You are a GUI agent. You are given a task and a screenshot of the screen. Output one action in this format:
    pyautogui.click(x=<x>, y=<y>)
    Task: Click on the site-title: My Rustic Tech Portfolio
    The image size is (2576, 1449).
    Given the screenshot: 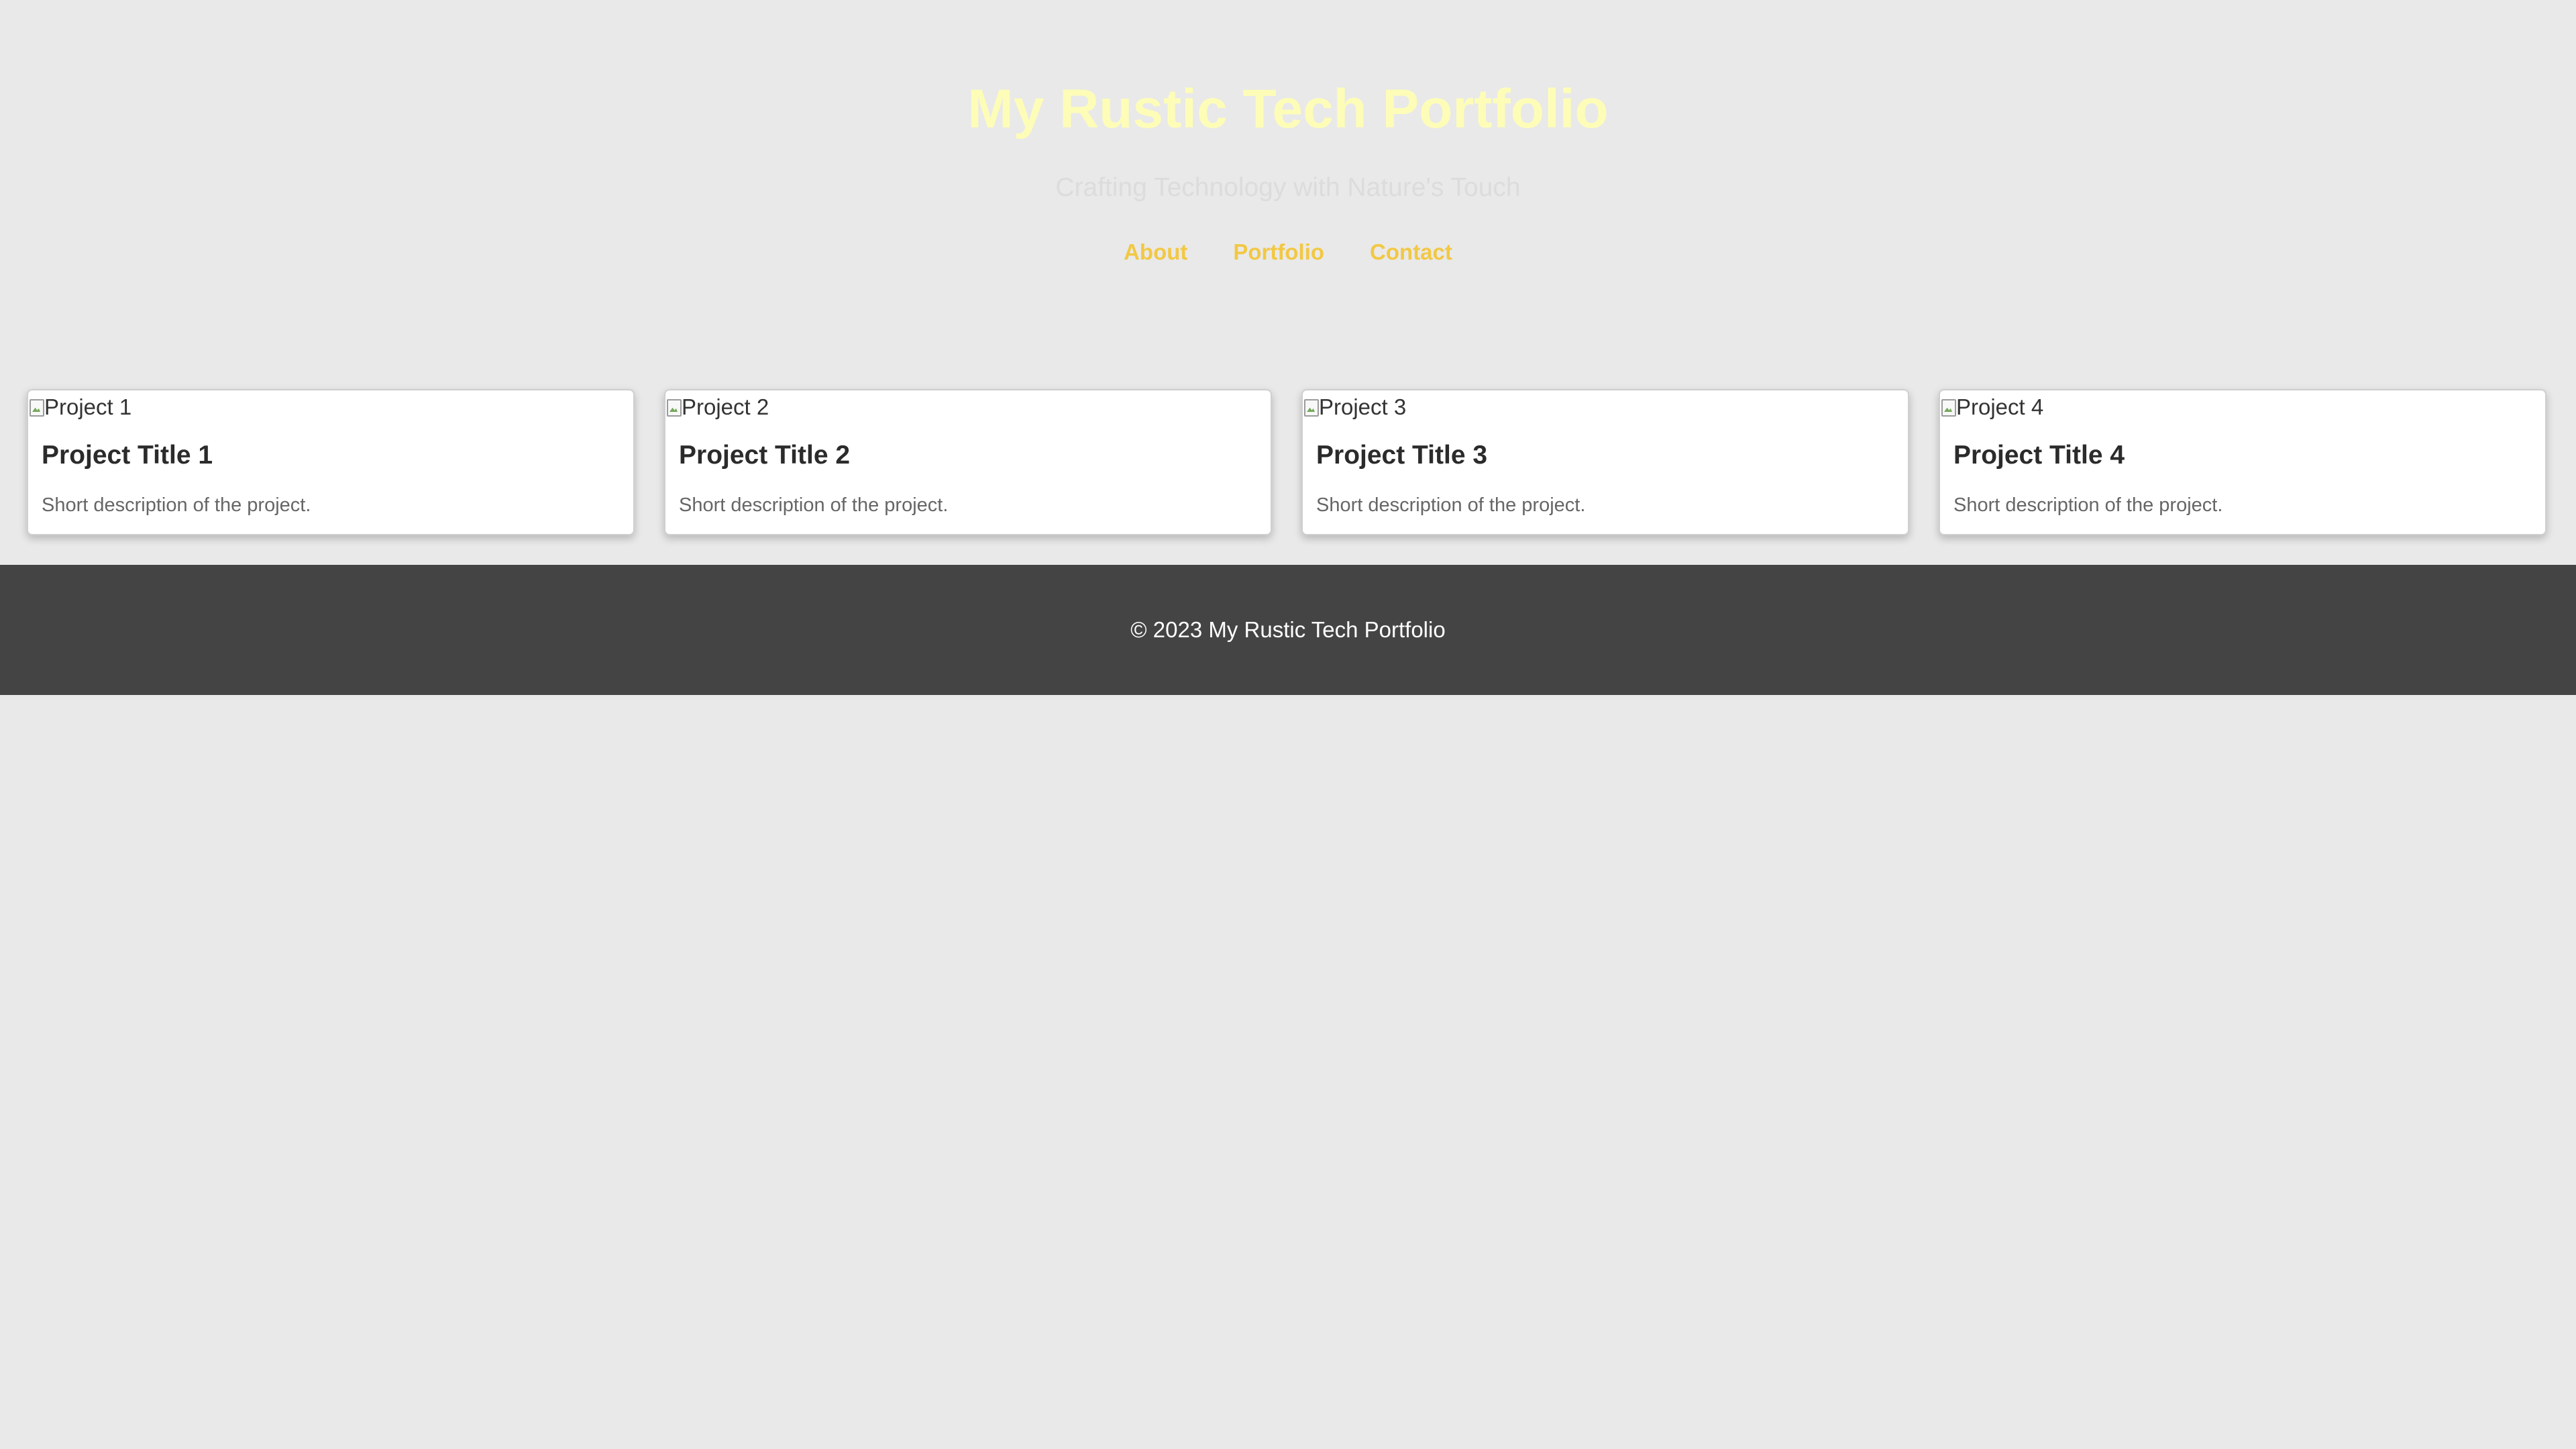 What is the action you would take?
    pyautogui.click(x=1288, y=109)
    